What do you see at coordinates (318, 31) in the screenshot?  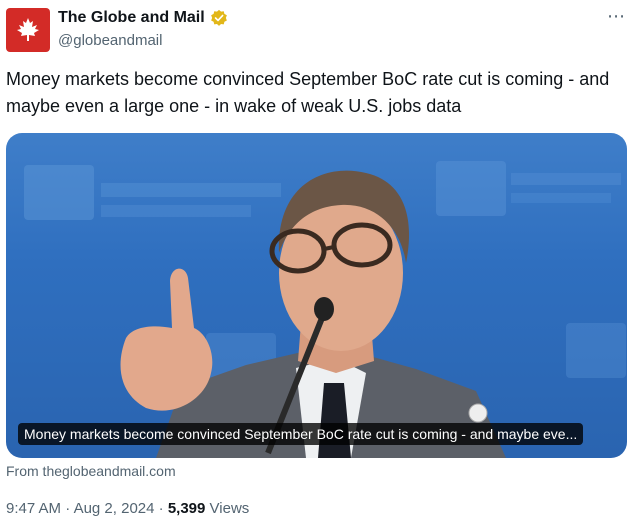 I see `tweet-header: The Globe and Mail @globeandmail ⋯` at bounding box center [318, 31].